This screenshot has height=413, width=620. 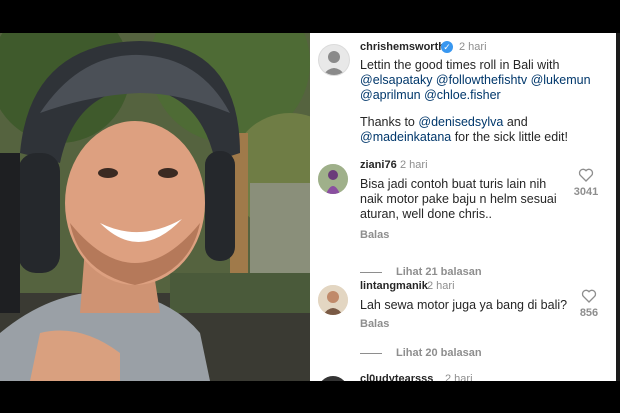 I want to click on caption-line-5: @madeinkatana for the sick little edit!, so click(x=464, y=137).